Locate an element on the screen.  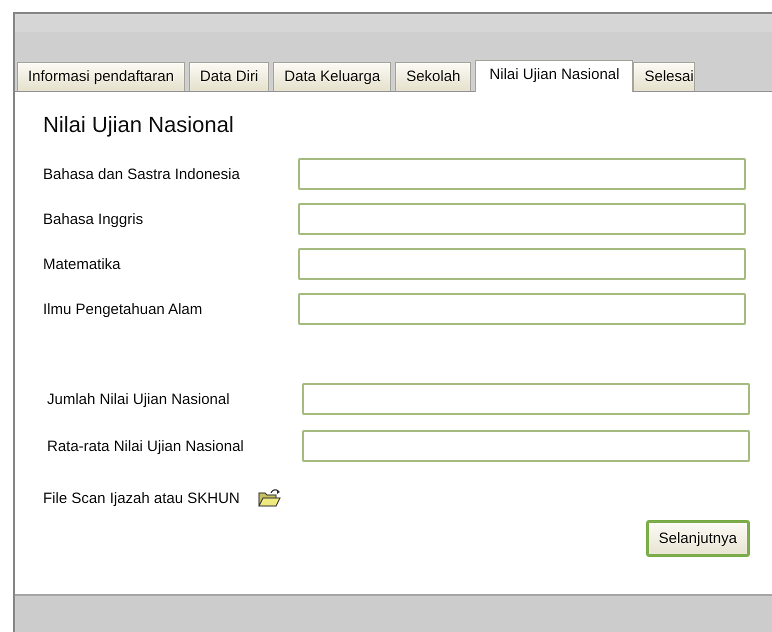
tab: Selesai is located at coordinates (664, 76).